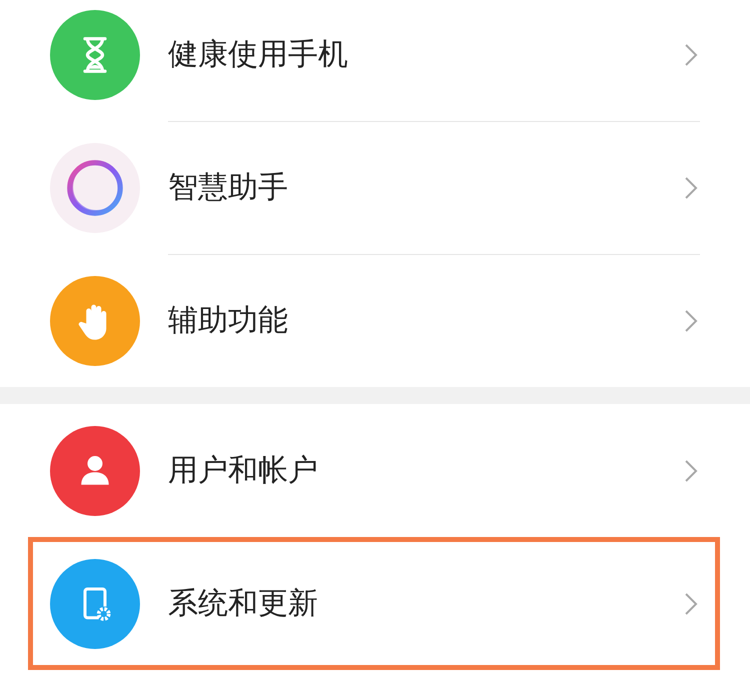  What do you see at coordinates (258, 55) in the screenshot?
I see `item-label: 健康使用手机` at bounding box center [258, 55].